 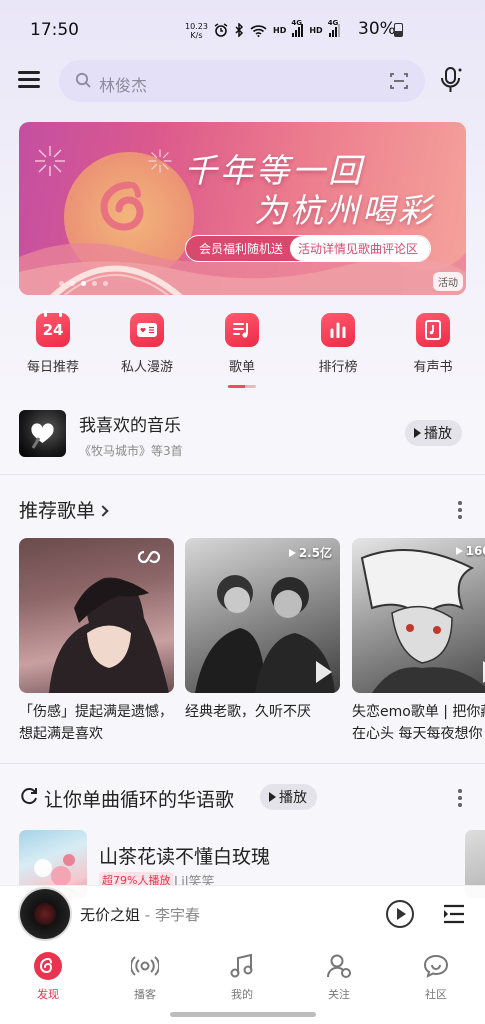 What do you see at coordinates (243, 1014) in the screenshot?
I see `home-indicator` at bounding box center [243, 1014].